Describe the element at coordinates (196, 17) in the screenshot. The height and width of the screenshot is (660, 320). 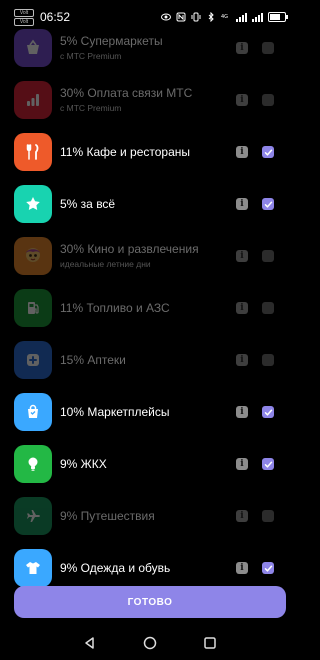
I see `vibrate-icon` at that location.